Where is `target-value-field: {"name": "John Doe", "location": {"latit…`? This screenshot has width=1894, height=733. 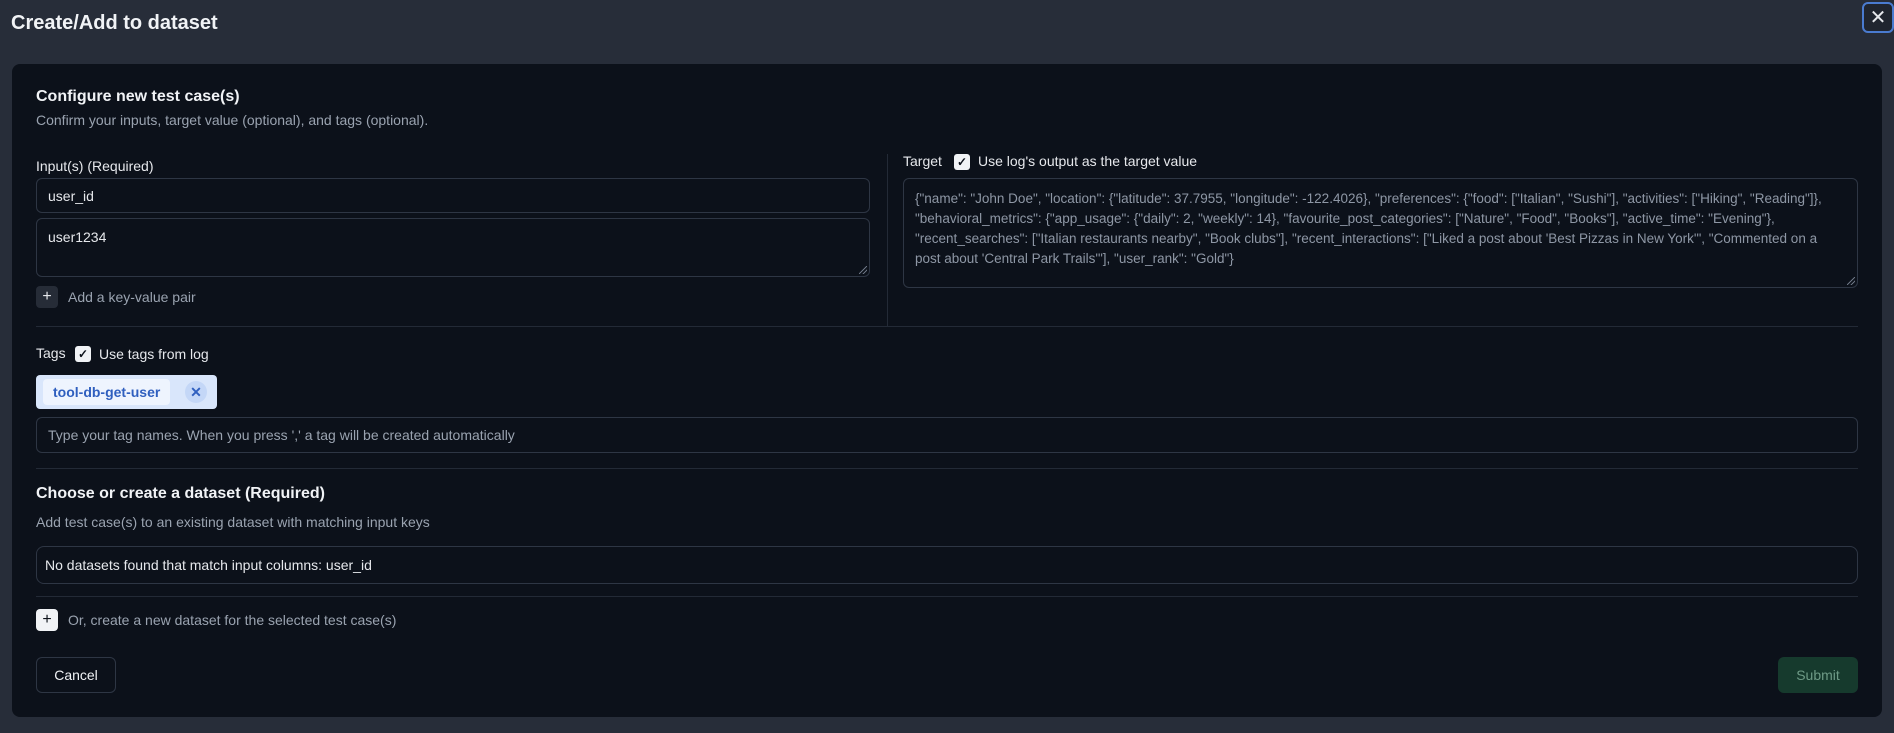 target-value-field: {"name": "John Doe", "location": {"latit… is located at coordinates (1380, 233).